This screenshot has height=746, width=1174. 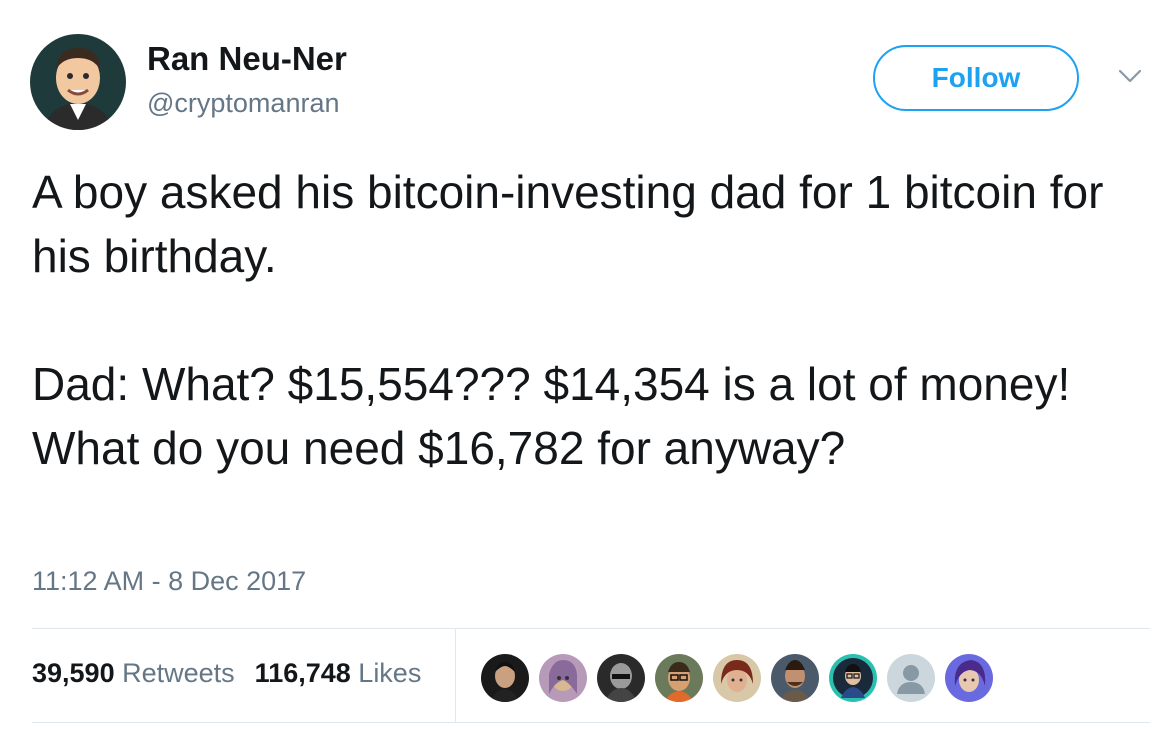 I want to click on retweets-label: Retweets, so click(x=178, y=673).